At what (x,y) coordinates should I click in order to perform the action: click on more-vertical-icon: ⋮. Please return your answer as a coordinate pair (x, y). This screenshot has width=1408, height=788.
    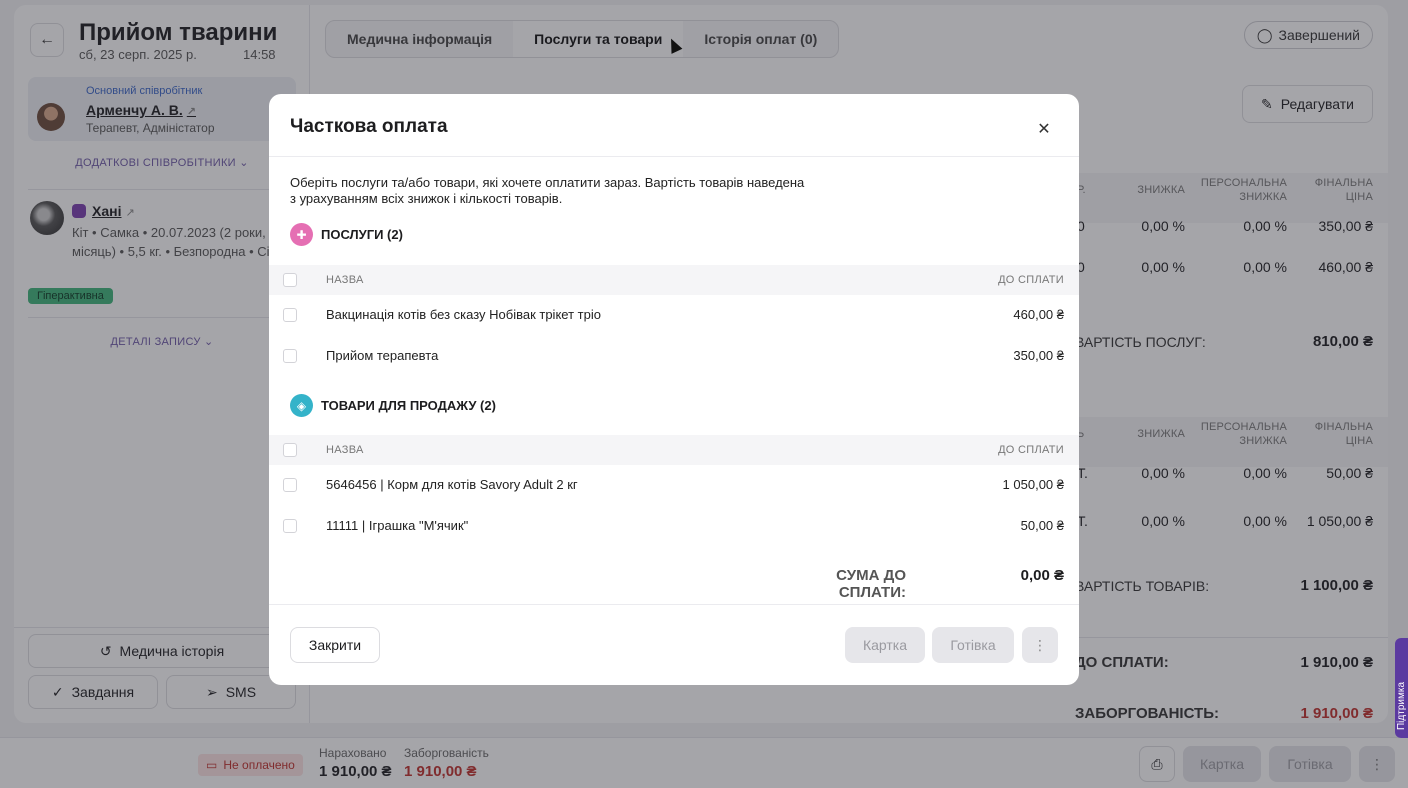
    Looking at the image, I should click on (1040, 644).